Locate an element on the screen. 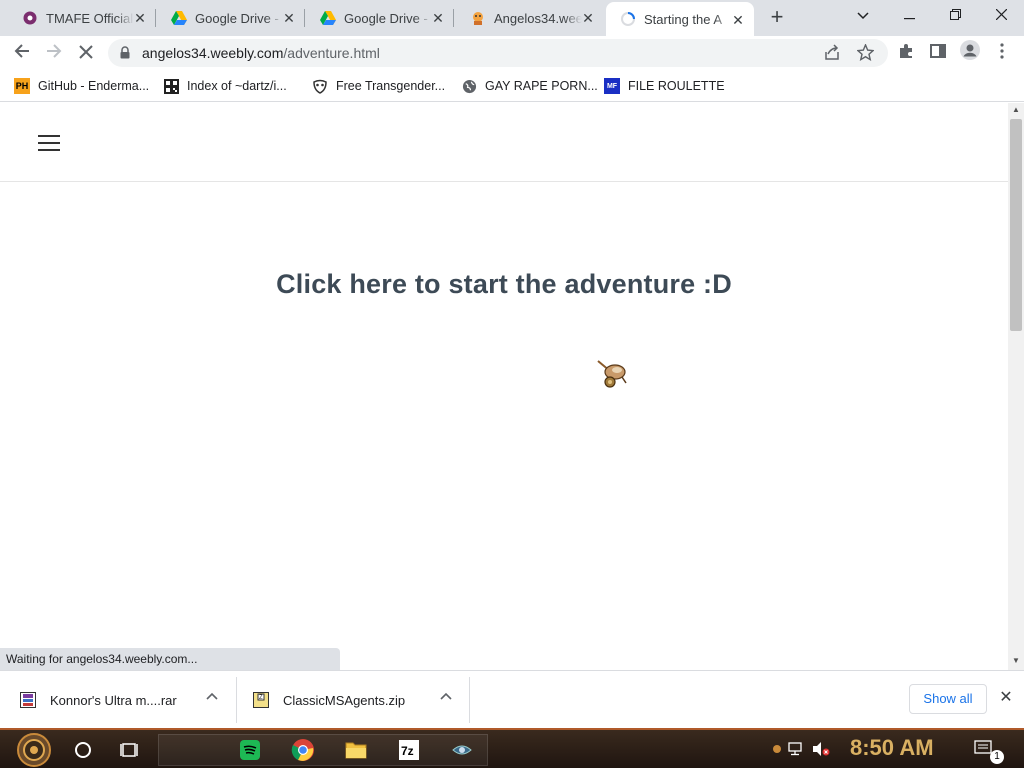 The width and height of the screenshot is (1024, 768). download-item-zip: Z ClassicMSAgents.zip is located at coordinates (343, 700).